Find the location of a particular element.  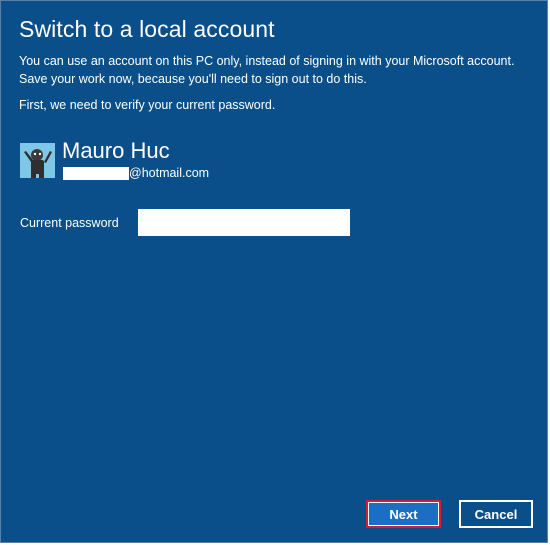

user-name: Mauro Huc is located at coordinates (116, 150).